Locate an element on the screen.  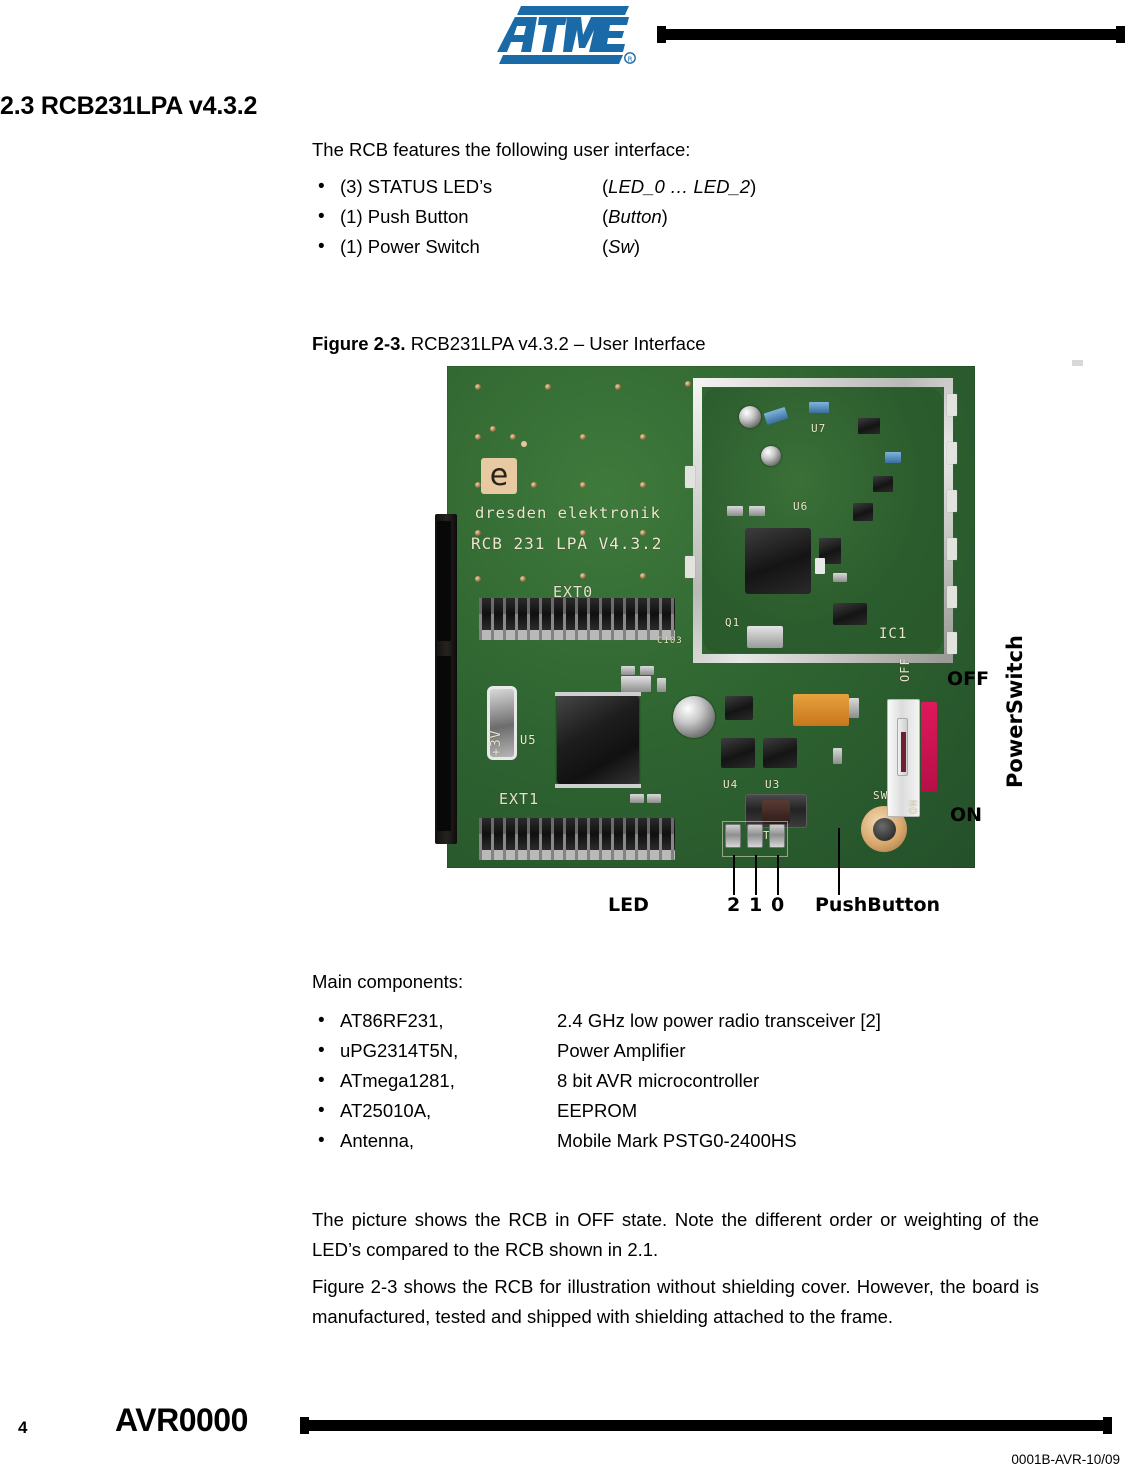
ext0-header-solder-row is located at coordinates (577, 635).